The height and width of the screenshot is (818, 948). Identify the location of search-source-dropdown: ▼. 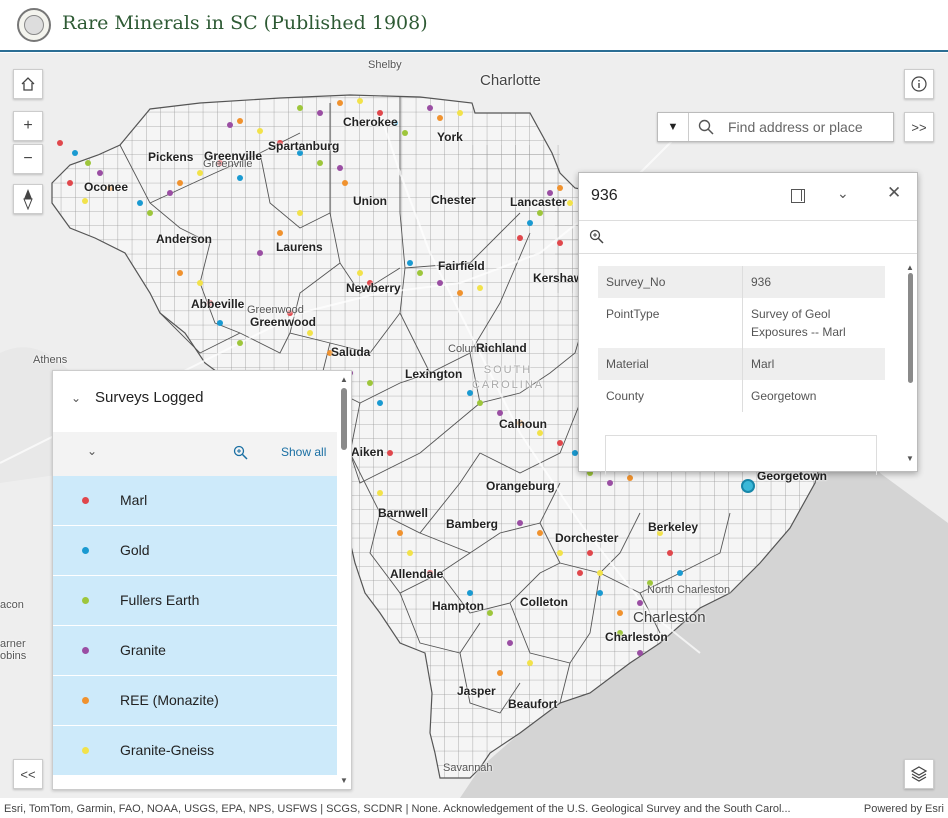
(673, 127).